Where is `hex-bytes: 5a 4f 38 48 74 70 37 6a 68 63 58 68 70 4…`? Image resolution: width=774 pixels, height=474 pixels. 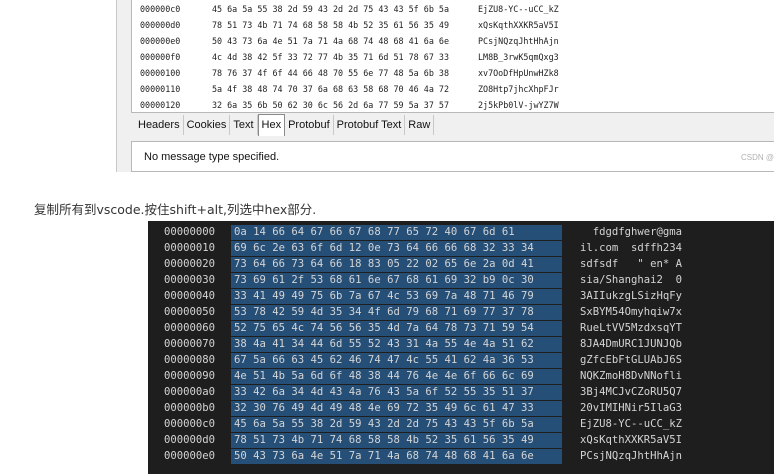
hex-bytes: 5a 4f 38 48 74 70 37 6a 68 63 58 68 70 4… is located at coordinates (330, 89).